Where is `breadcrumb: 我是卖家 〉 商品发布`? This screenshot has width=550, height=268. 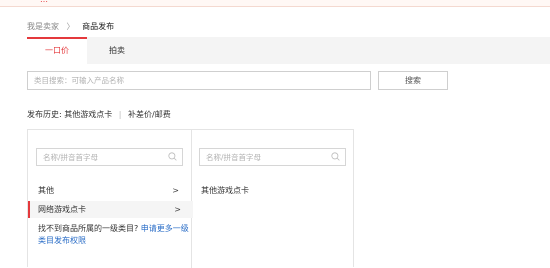
breadcrumb: 我是卖家 〉 商品发布 is located at coordinates (70, 26).